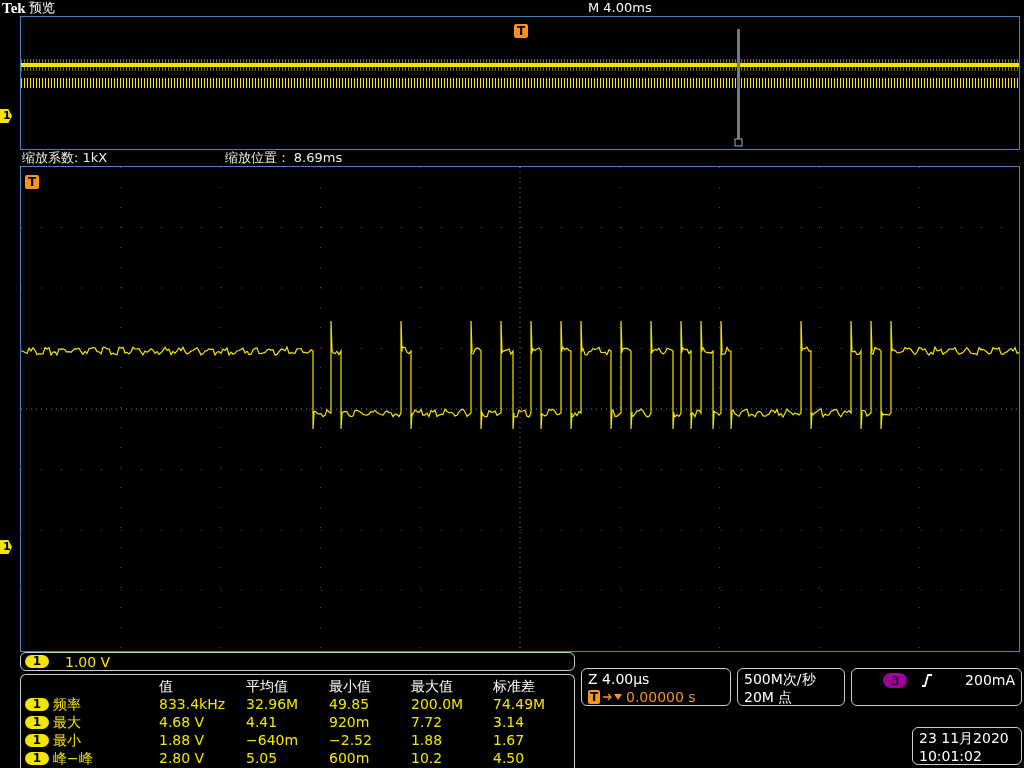  Describe the element at coordinates (895, 680) in the screenshot. I see `trigger-source-badge: 3` at that location.